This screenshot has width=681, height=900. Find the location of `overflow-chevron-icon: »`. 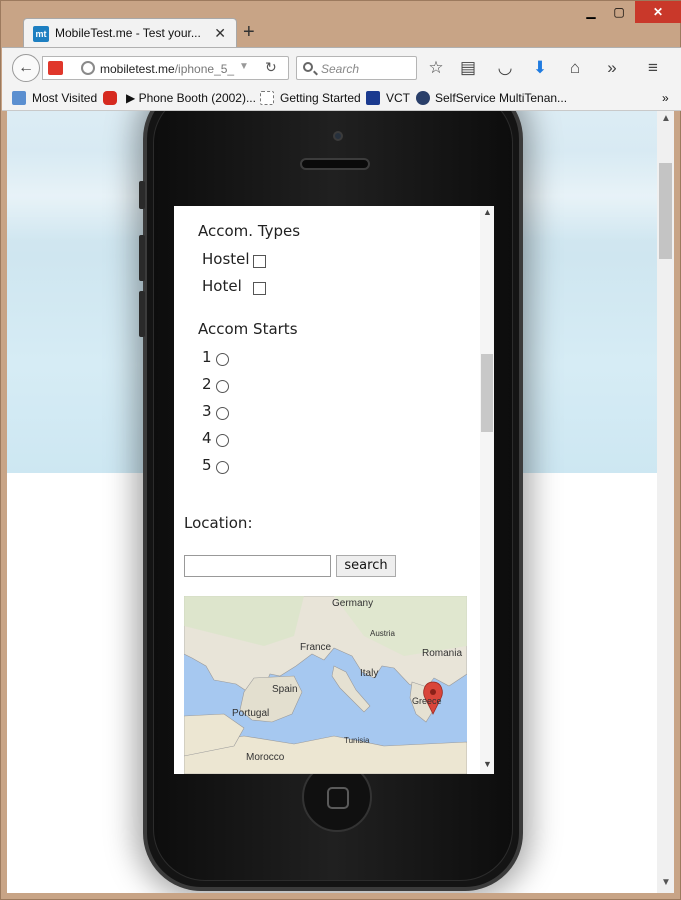

overflow-chevron-icon: » is located at coordinates (612, 68).